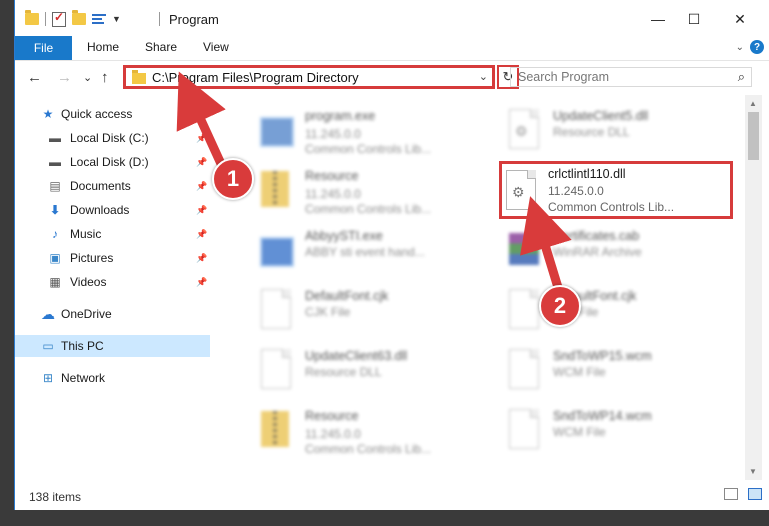  Describe the element at coordinates (731, 494) in the screenshot. I see `details-view-icon` at that location.